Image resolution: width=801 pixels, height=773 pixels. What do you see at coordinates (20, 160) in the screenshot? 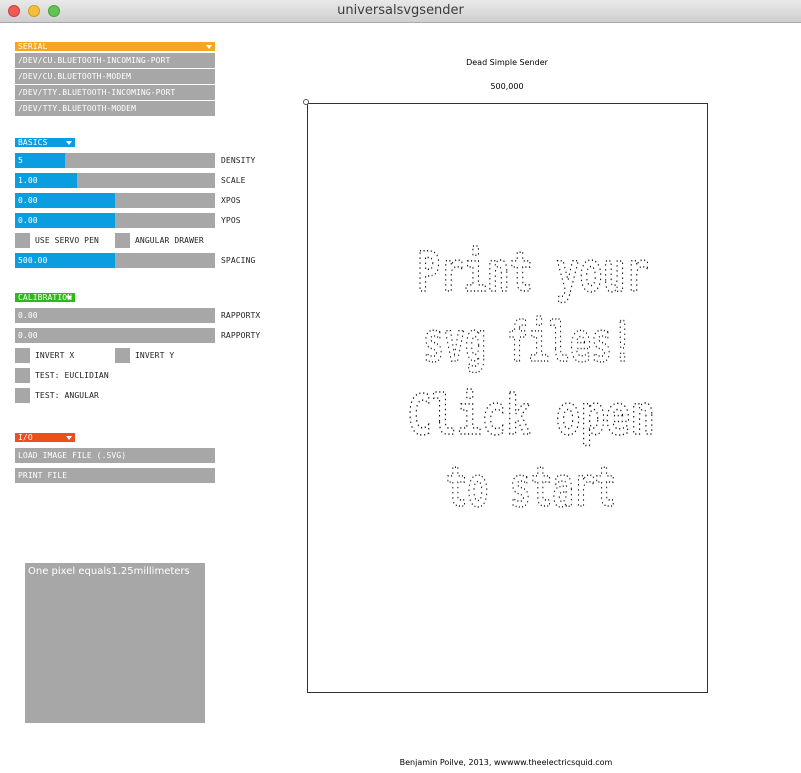
I see `density-value: 5` at bounding box center [20, 160].